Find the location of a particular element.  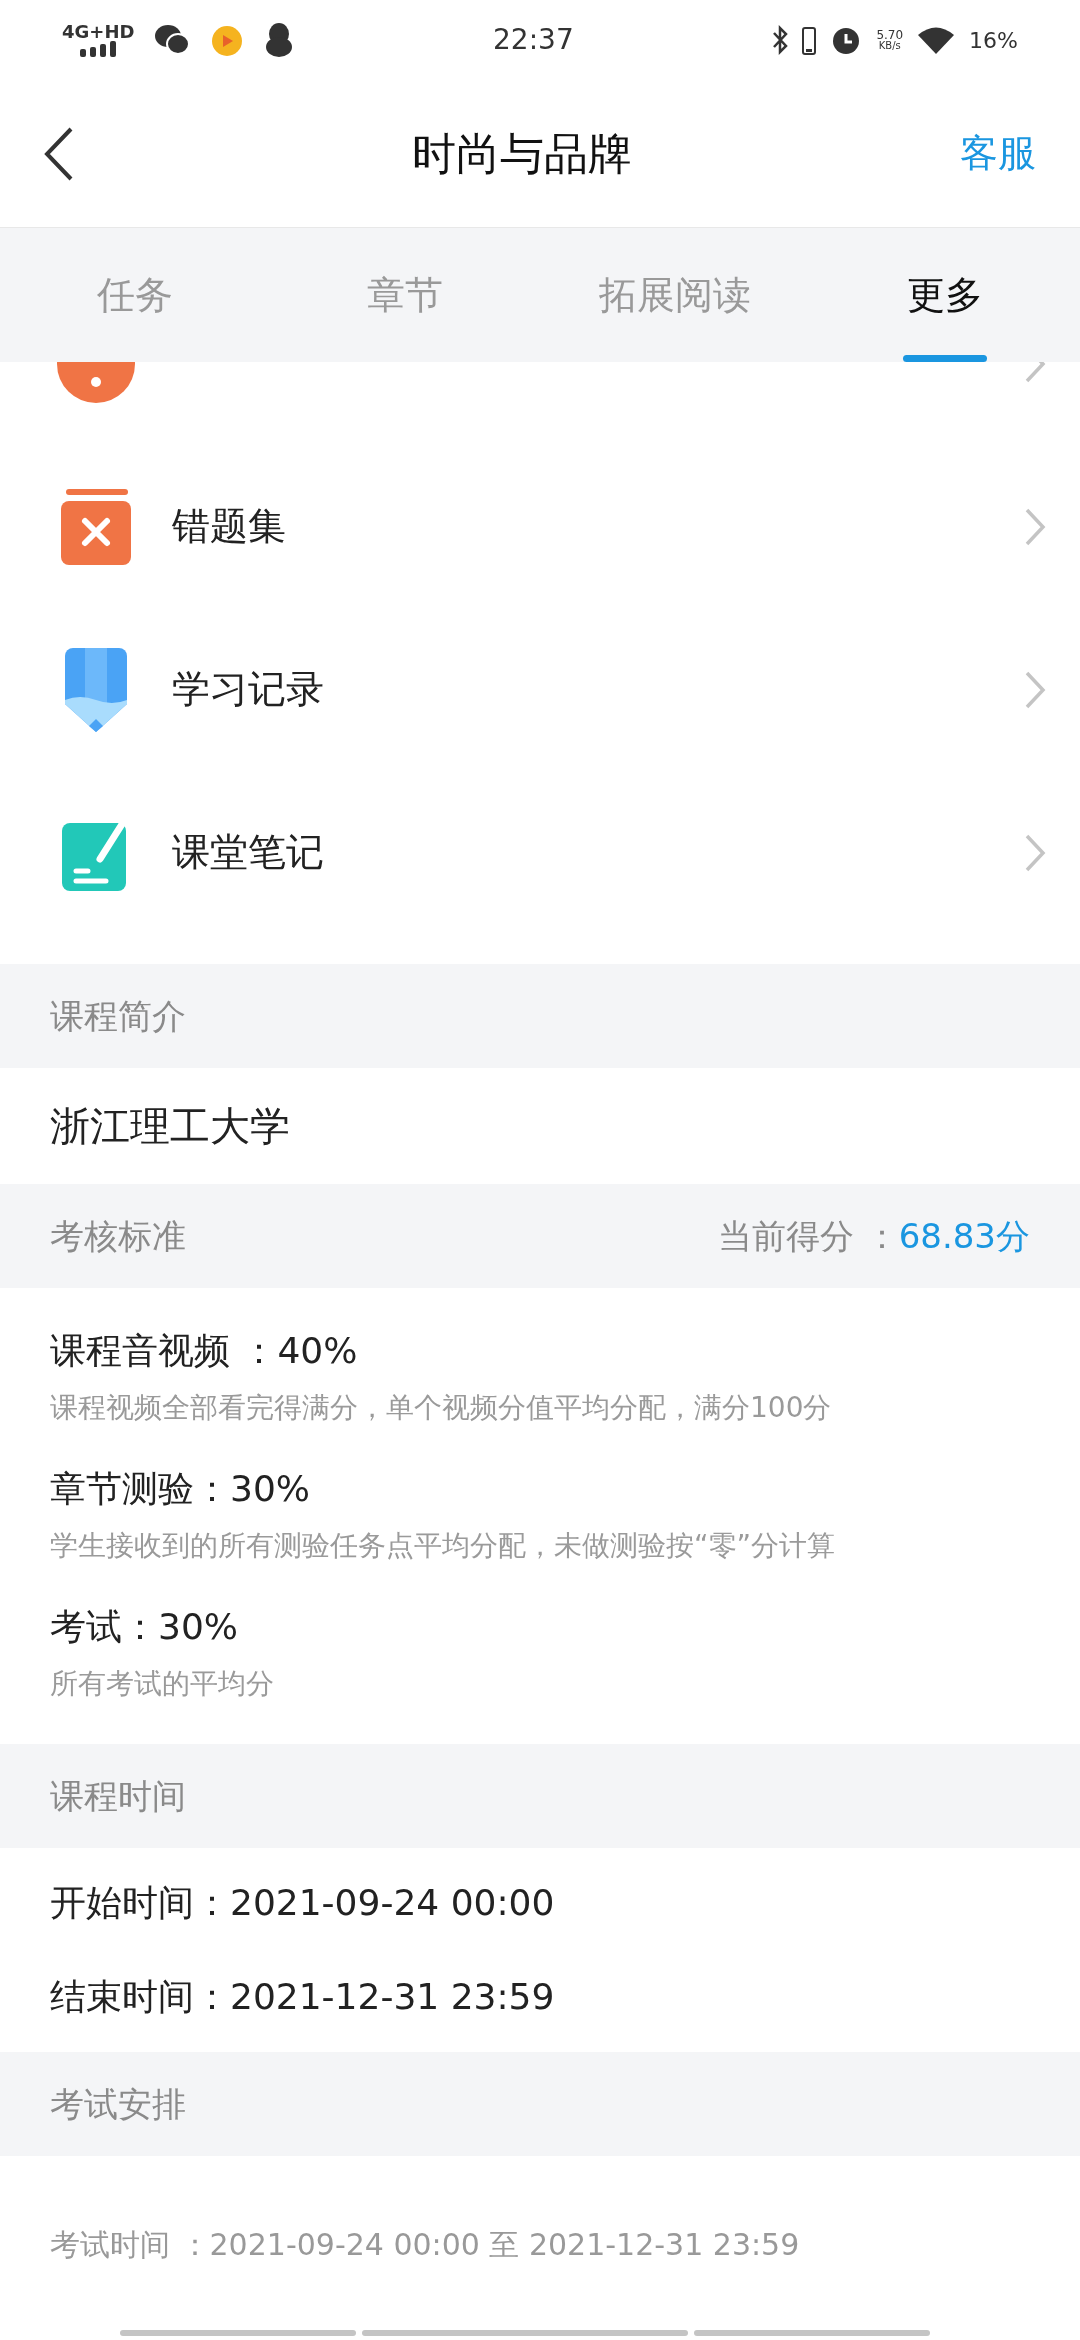

criterion-title: 课程音视频 ：40% is located at coordinates (204, 1351).